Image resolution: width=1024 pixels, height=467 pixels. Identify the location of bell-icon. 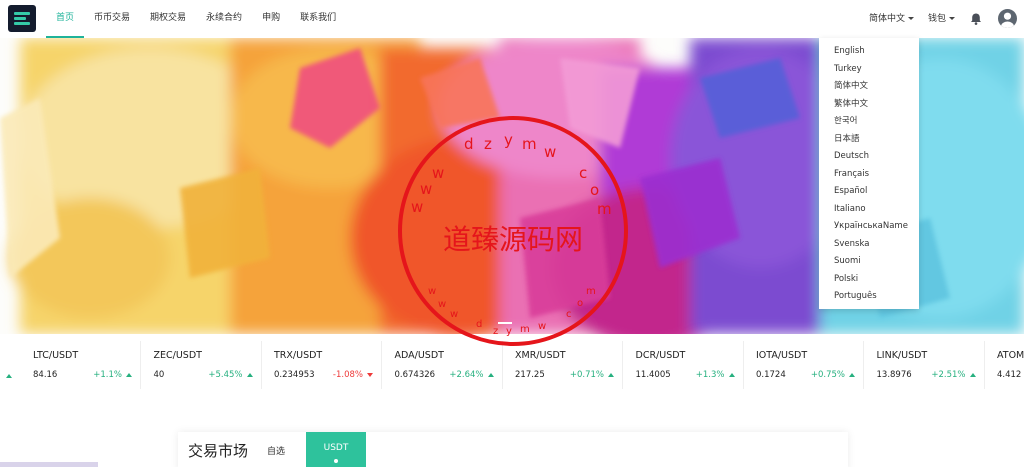
(976, 19).